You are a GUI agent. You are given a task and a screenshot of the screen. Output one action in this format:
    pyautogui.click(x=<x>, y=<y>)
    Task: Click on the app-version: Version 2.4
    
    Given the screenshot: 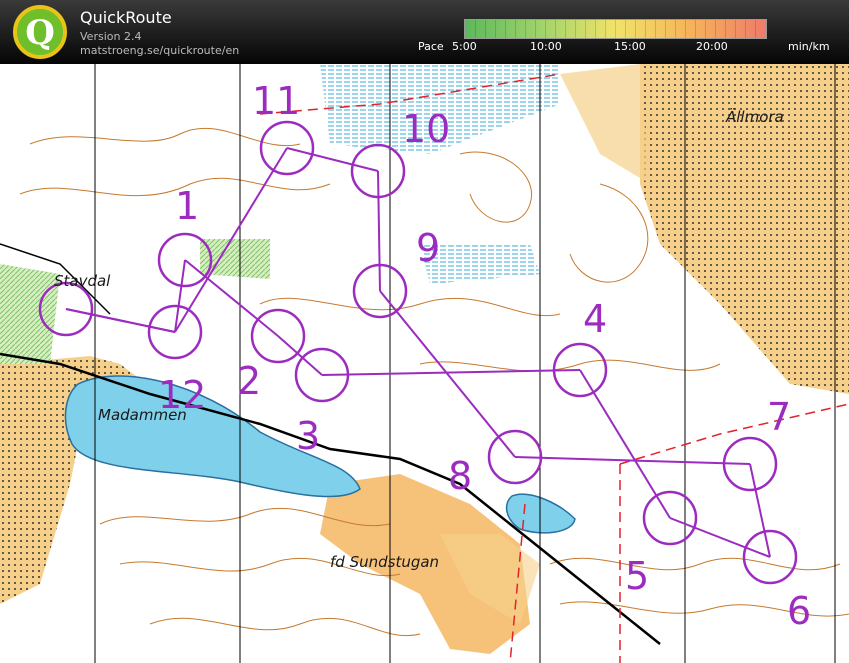 What is the action you would take?
    pyautogui.click(x=111, y=36)
    